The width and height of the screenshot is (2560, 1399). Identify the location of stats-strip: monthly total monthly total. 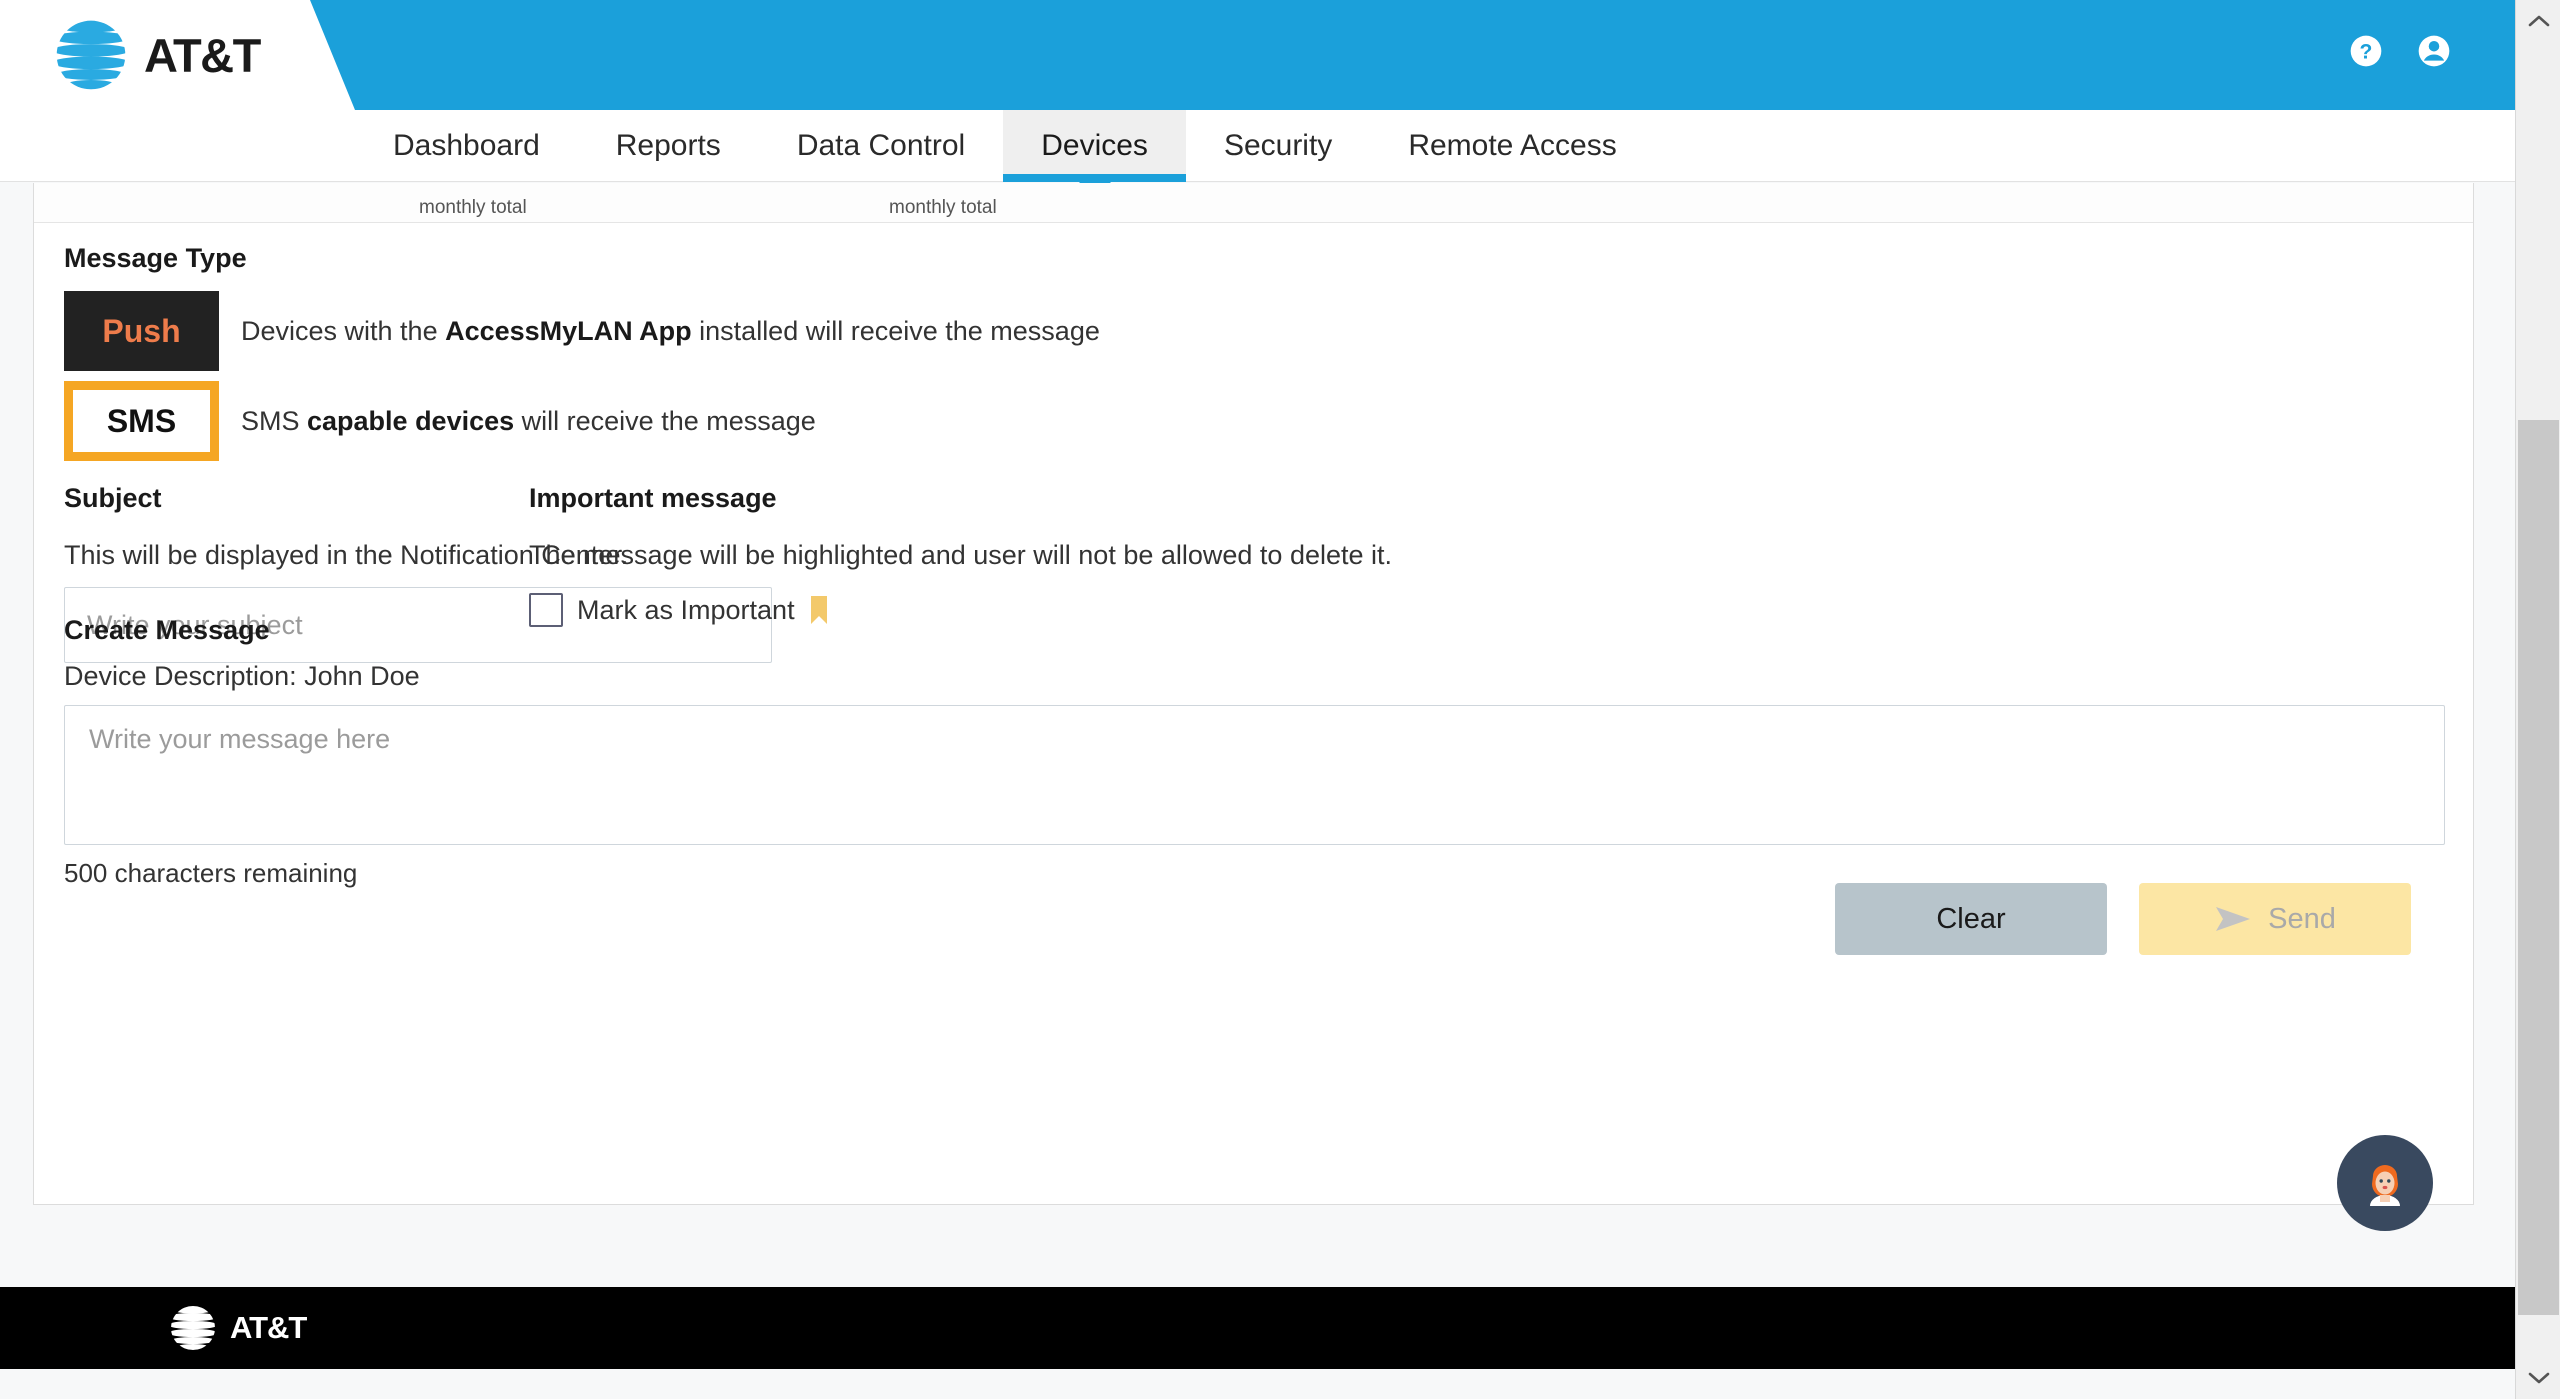
(1253, 203).